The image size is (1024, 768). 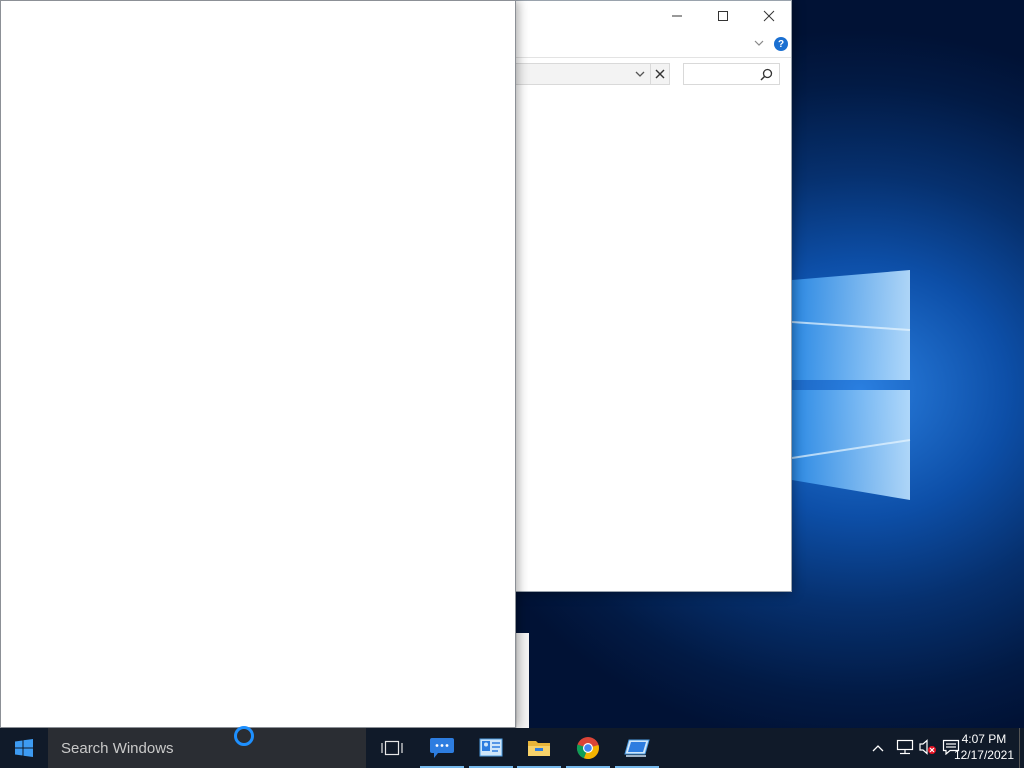 I want to click on windows-wallpaper-logo, so click(x=851, y=385).